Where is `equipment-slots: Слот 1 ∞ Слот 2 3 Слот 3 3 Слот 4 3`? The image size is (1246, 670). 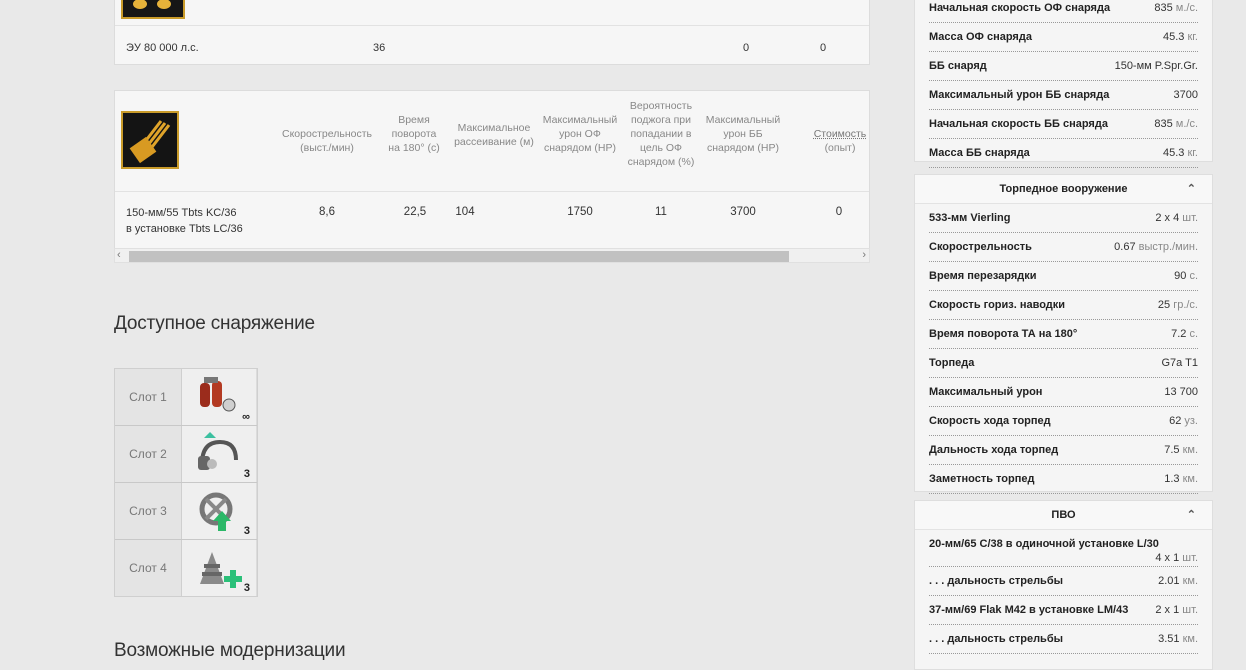 equipment-slots: Слот 1 ∞ Слот 2 3 Слот 3 3 Слот 4 3 is located at coordinates (186, 482).